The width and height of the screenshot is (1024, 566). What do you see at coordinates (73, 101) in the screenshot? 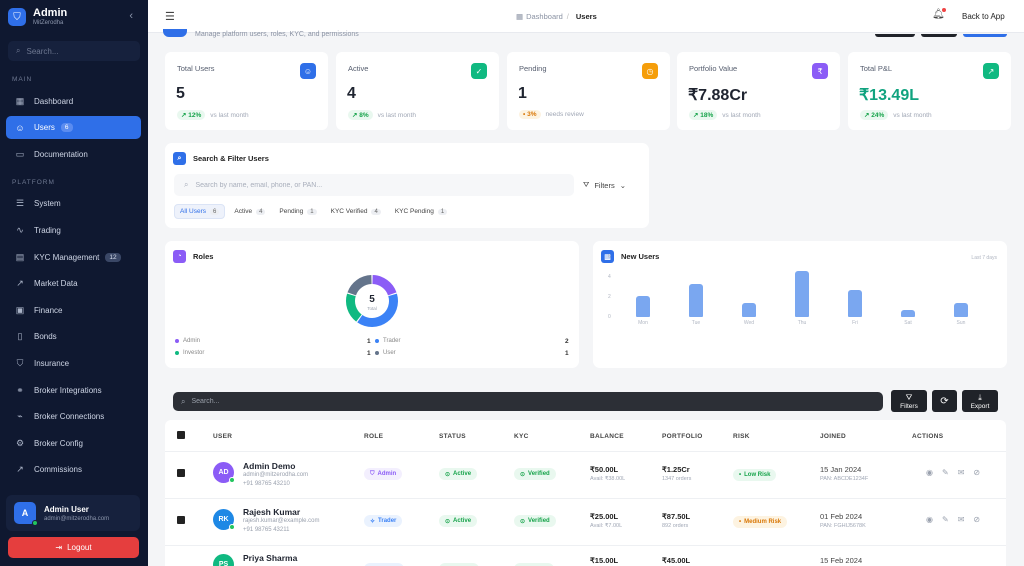
I see `sidebar-item-dashboard: ▦ Dashboard` at bounding box center [73, 101].